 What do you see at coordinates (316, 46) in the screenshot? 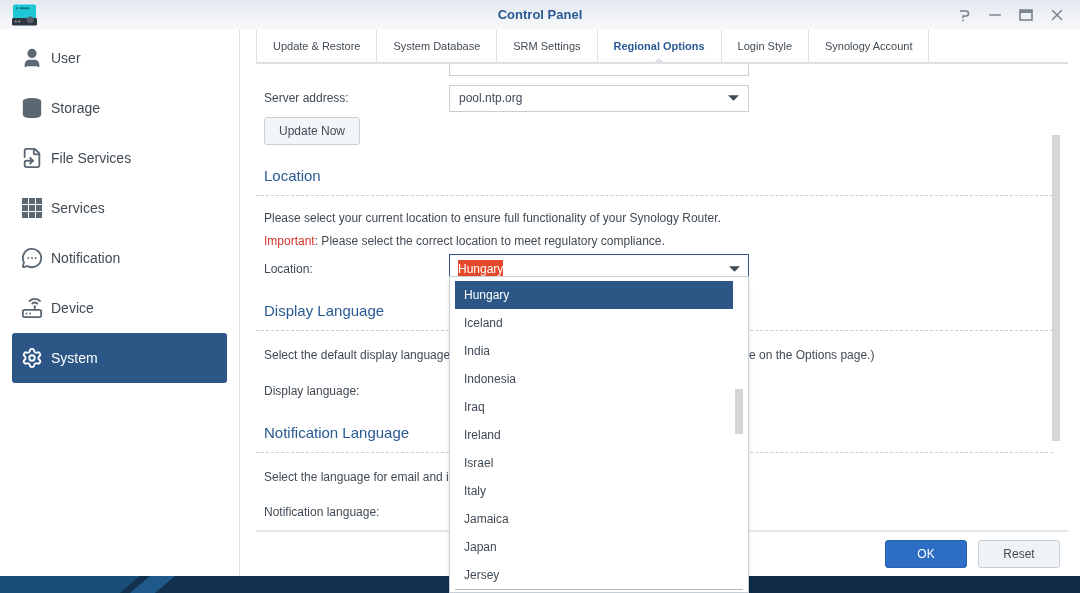
I see `tab: Update & Restore` at bounding box center [316, 46].